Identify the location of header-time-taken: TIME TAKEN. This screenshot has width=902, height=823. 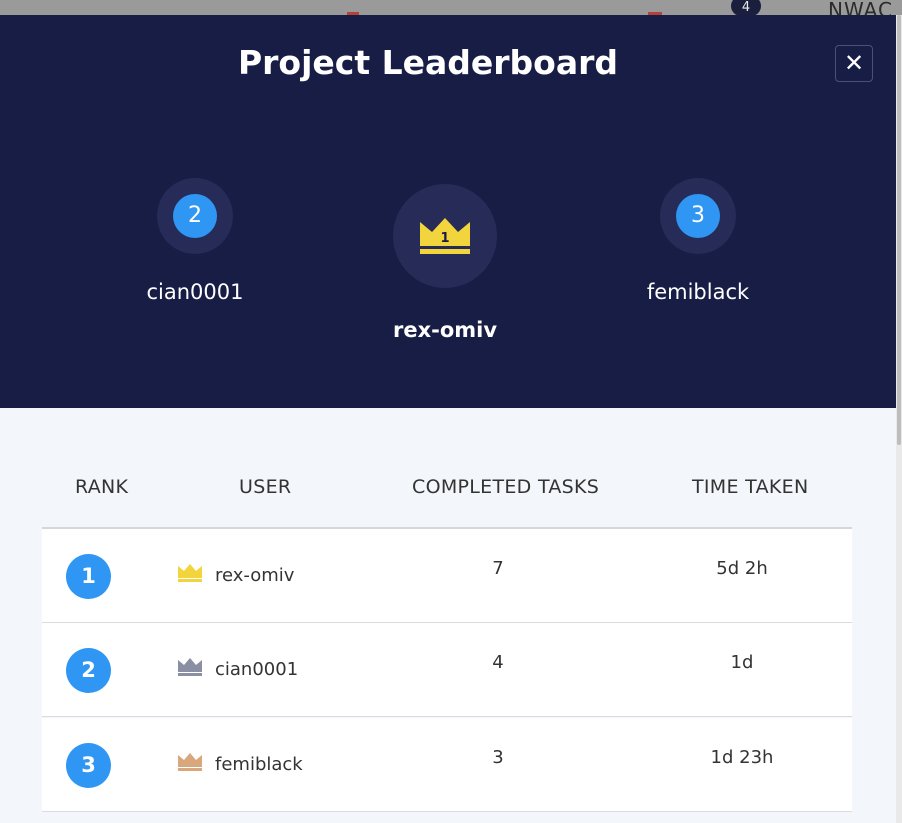
(750, 487).